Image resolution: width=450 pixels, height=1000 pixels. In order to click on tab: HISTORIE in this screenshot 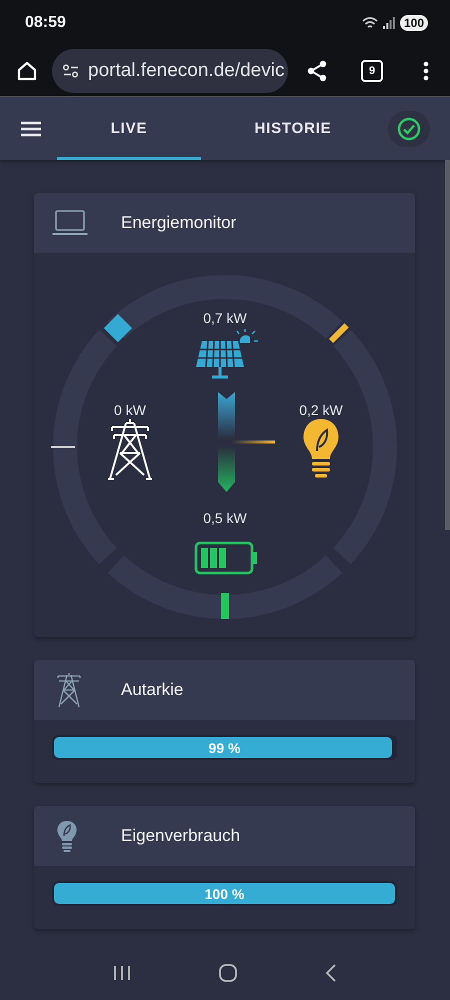, I will do `click(293, 128)`.